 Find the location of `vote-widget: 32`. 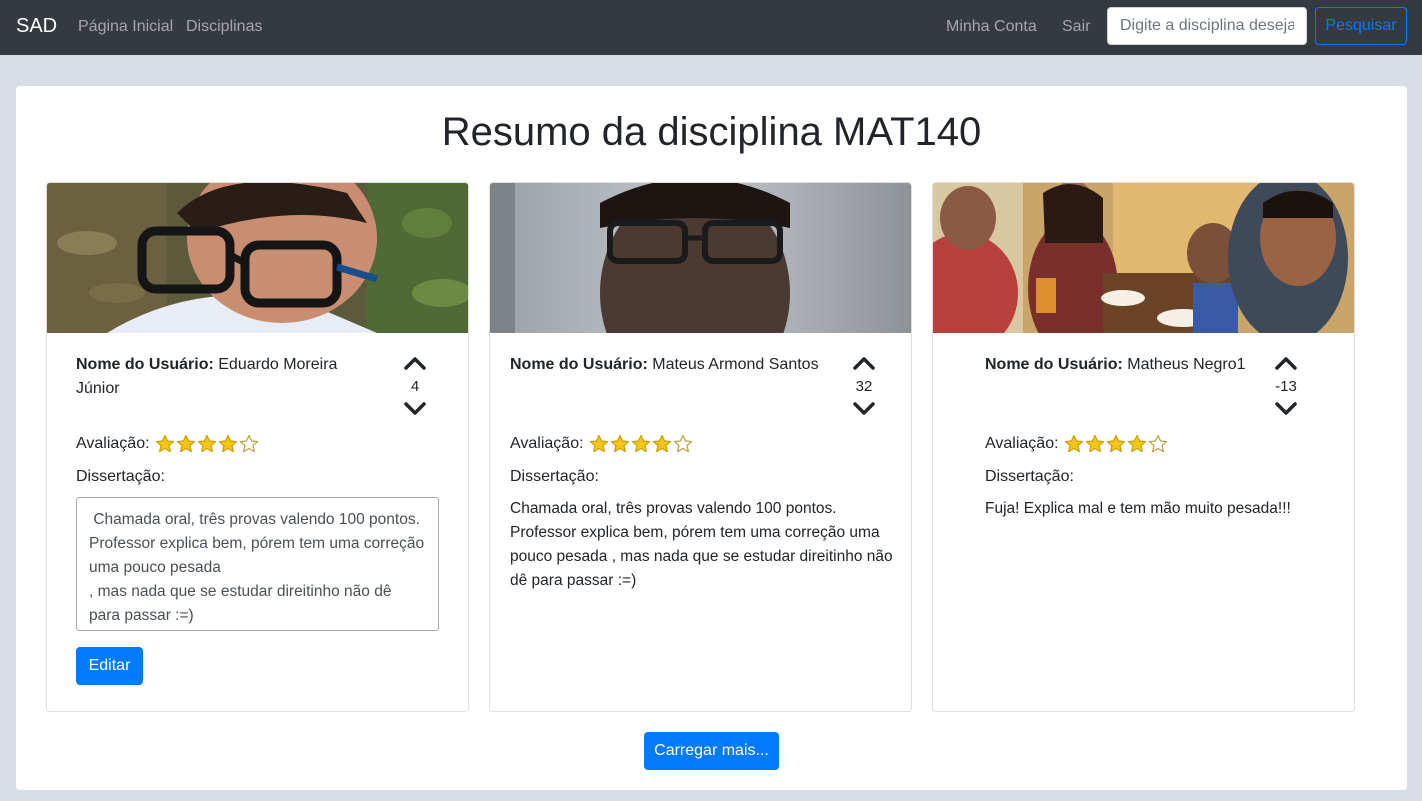

vote-widget: 32 is located at coordinates (864, 386).